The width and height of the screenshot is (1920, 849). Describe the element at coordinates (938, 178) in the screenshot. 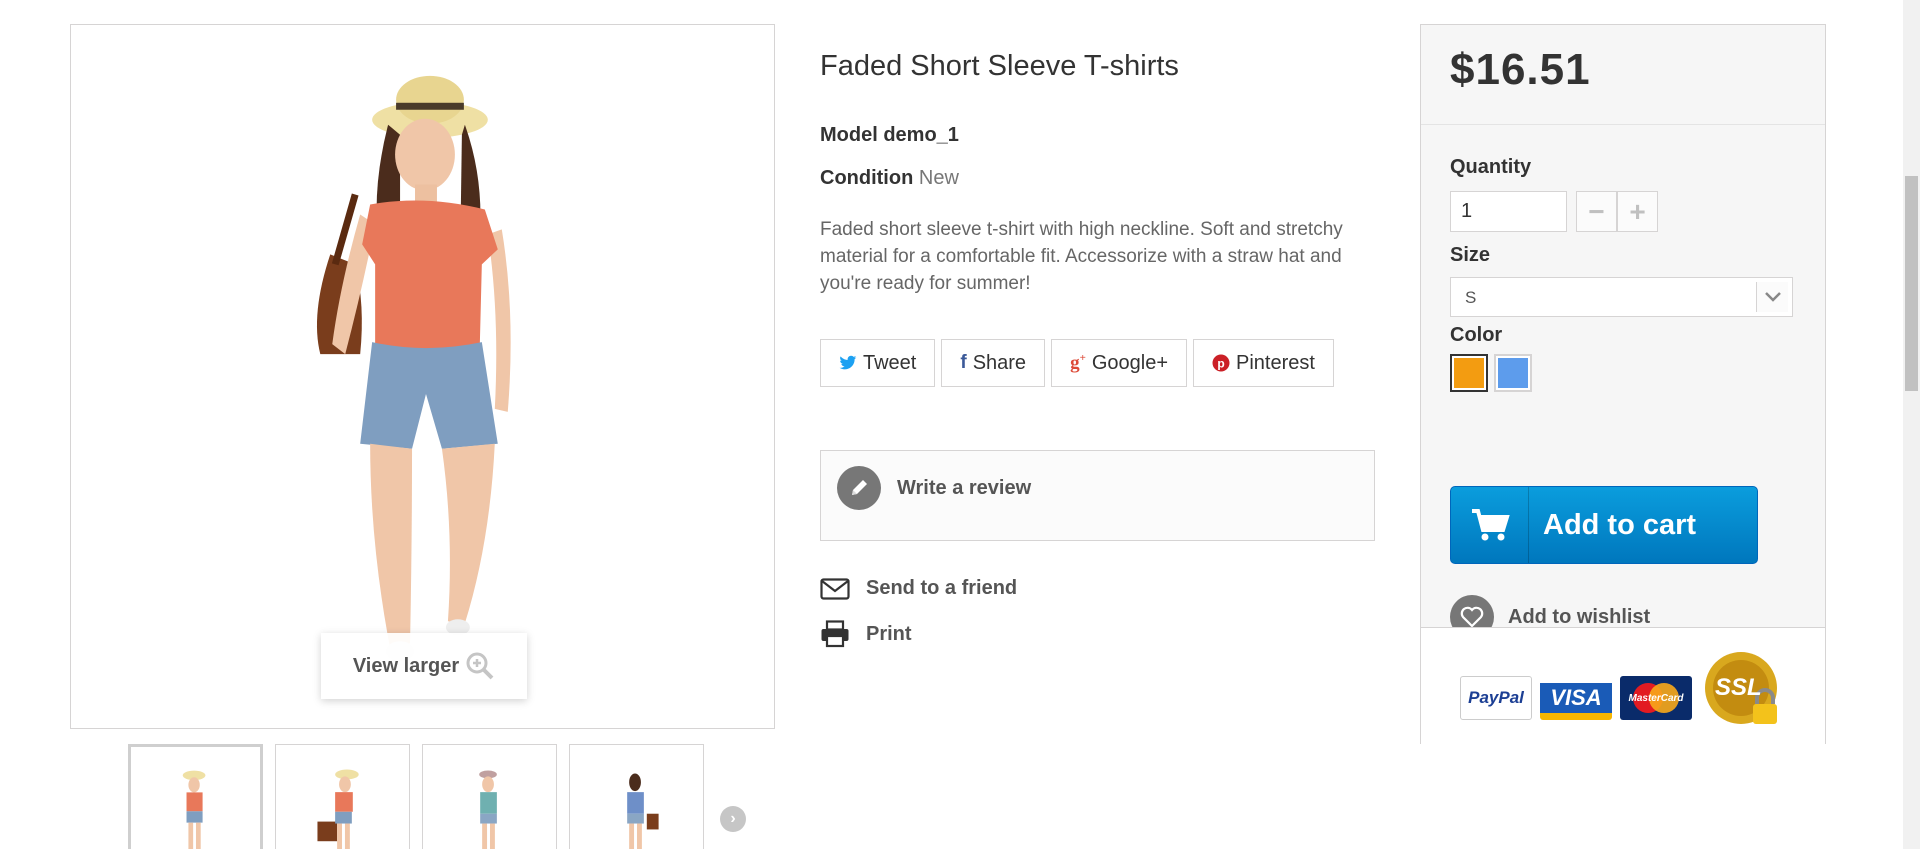

I see `condition-value: New` at that location.